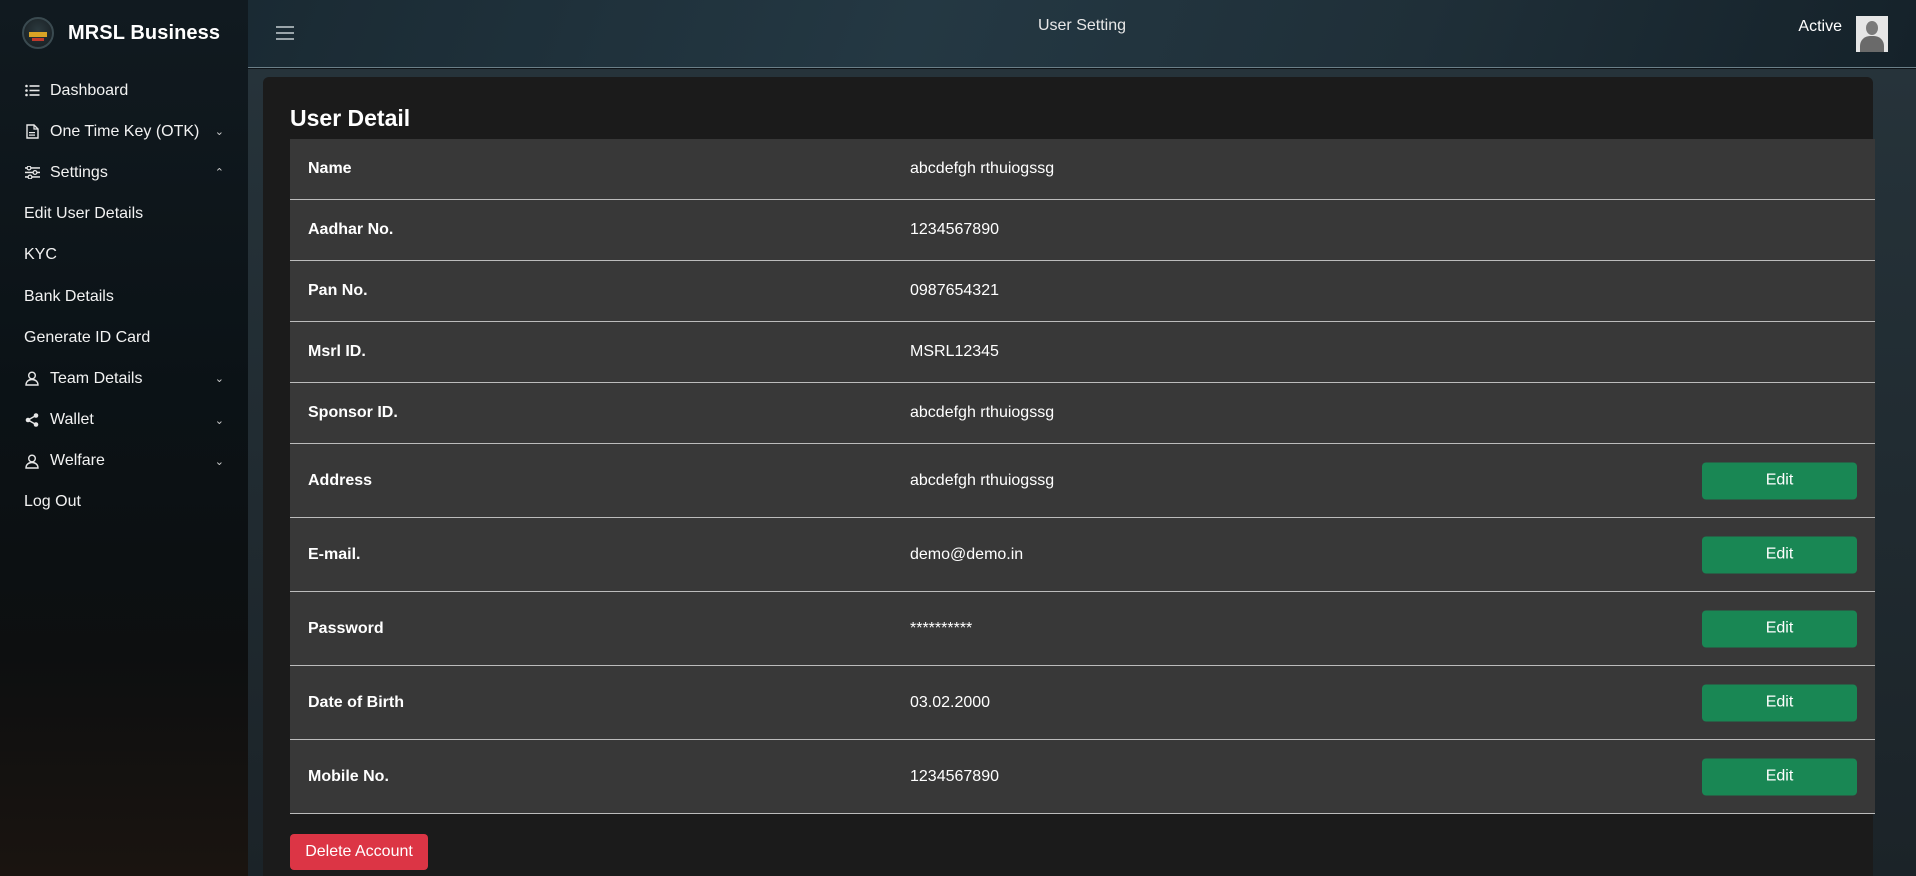 This screenshot has width=1916, height=876. I want to click on table-row: Aadhar No. 1234567890, so click(1082, 230).